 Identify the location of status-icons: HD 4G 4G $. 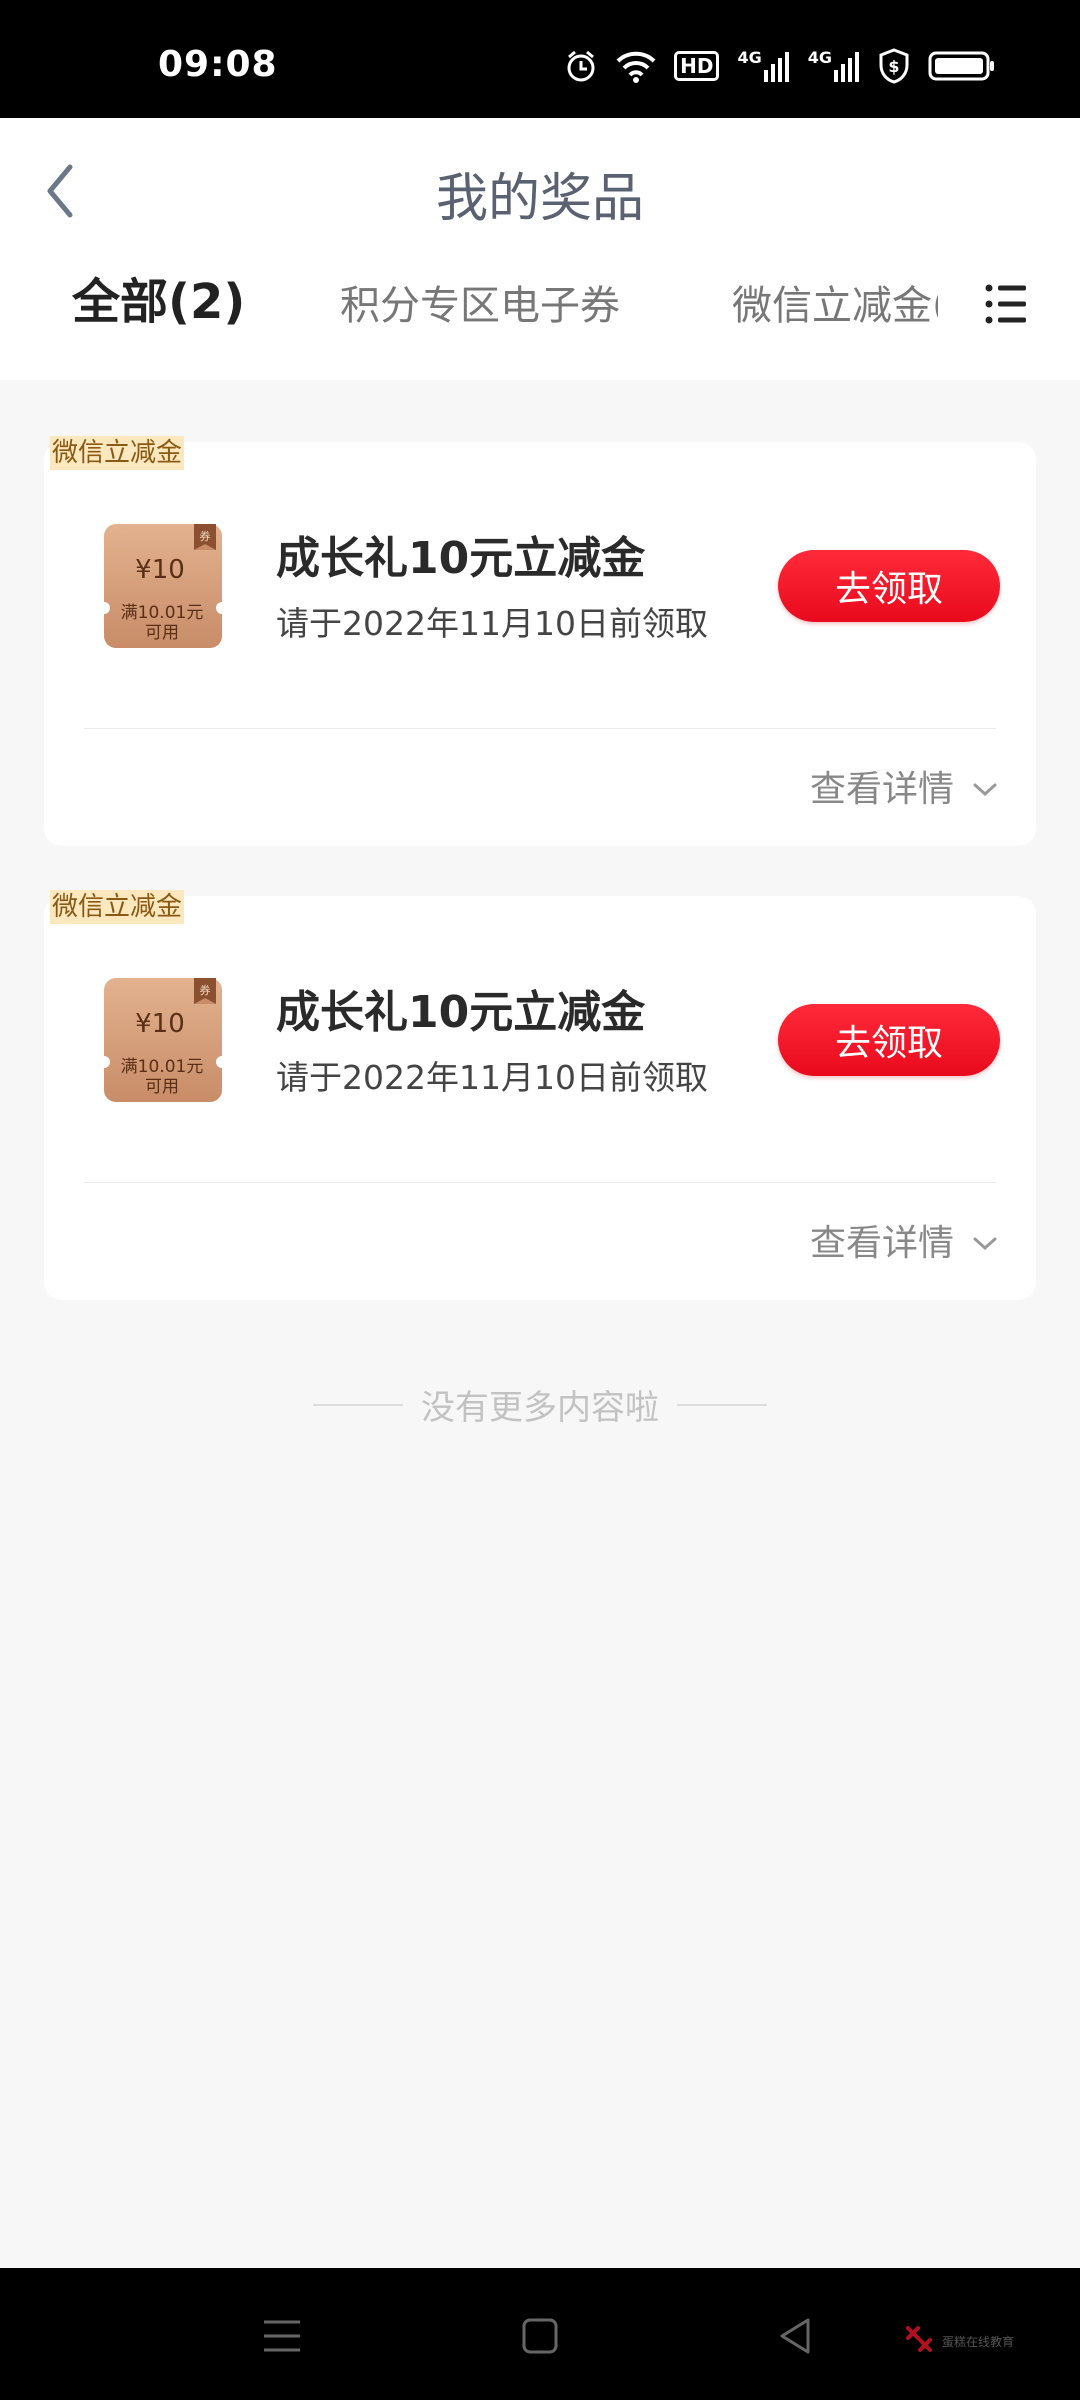
(780, 66).